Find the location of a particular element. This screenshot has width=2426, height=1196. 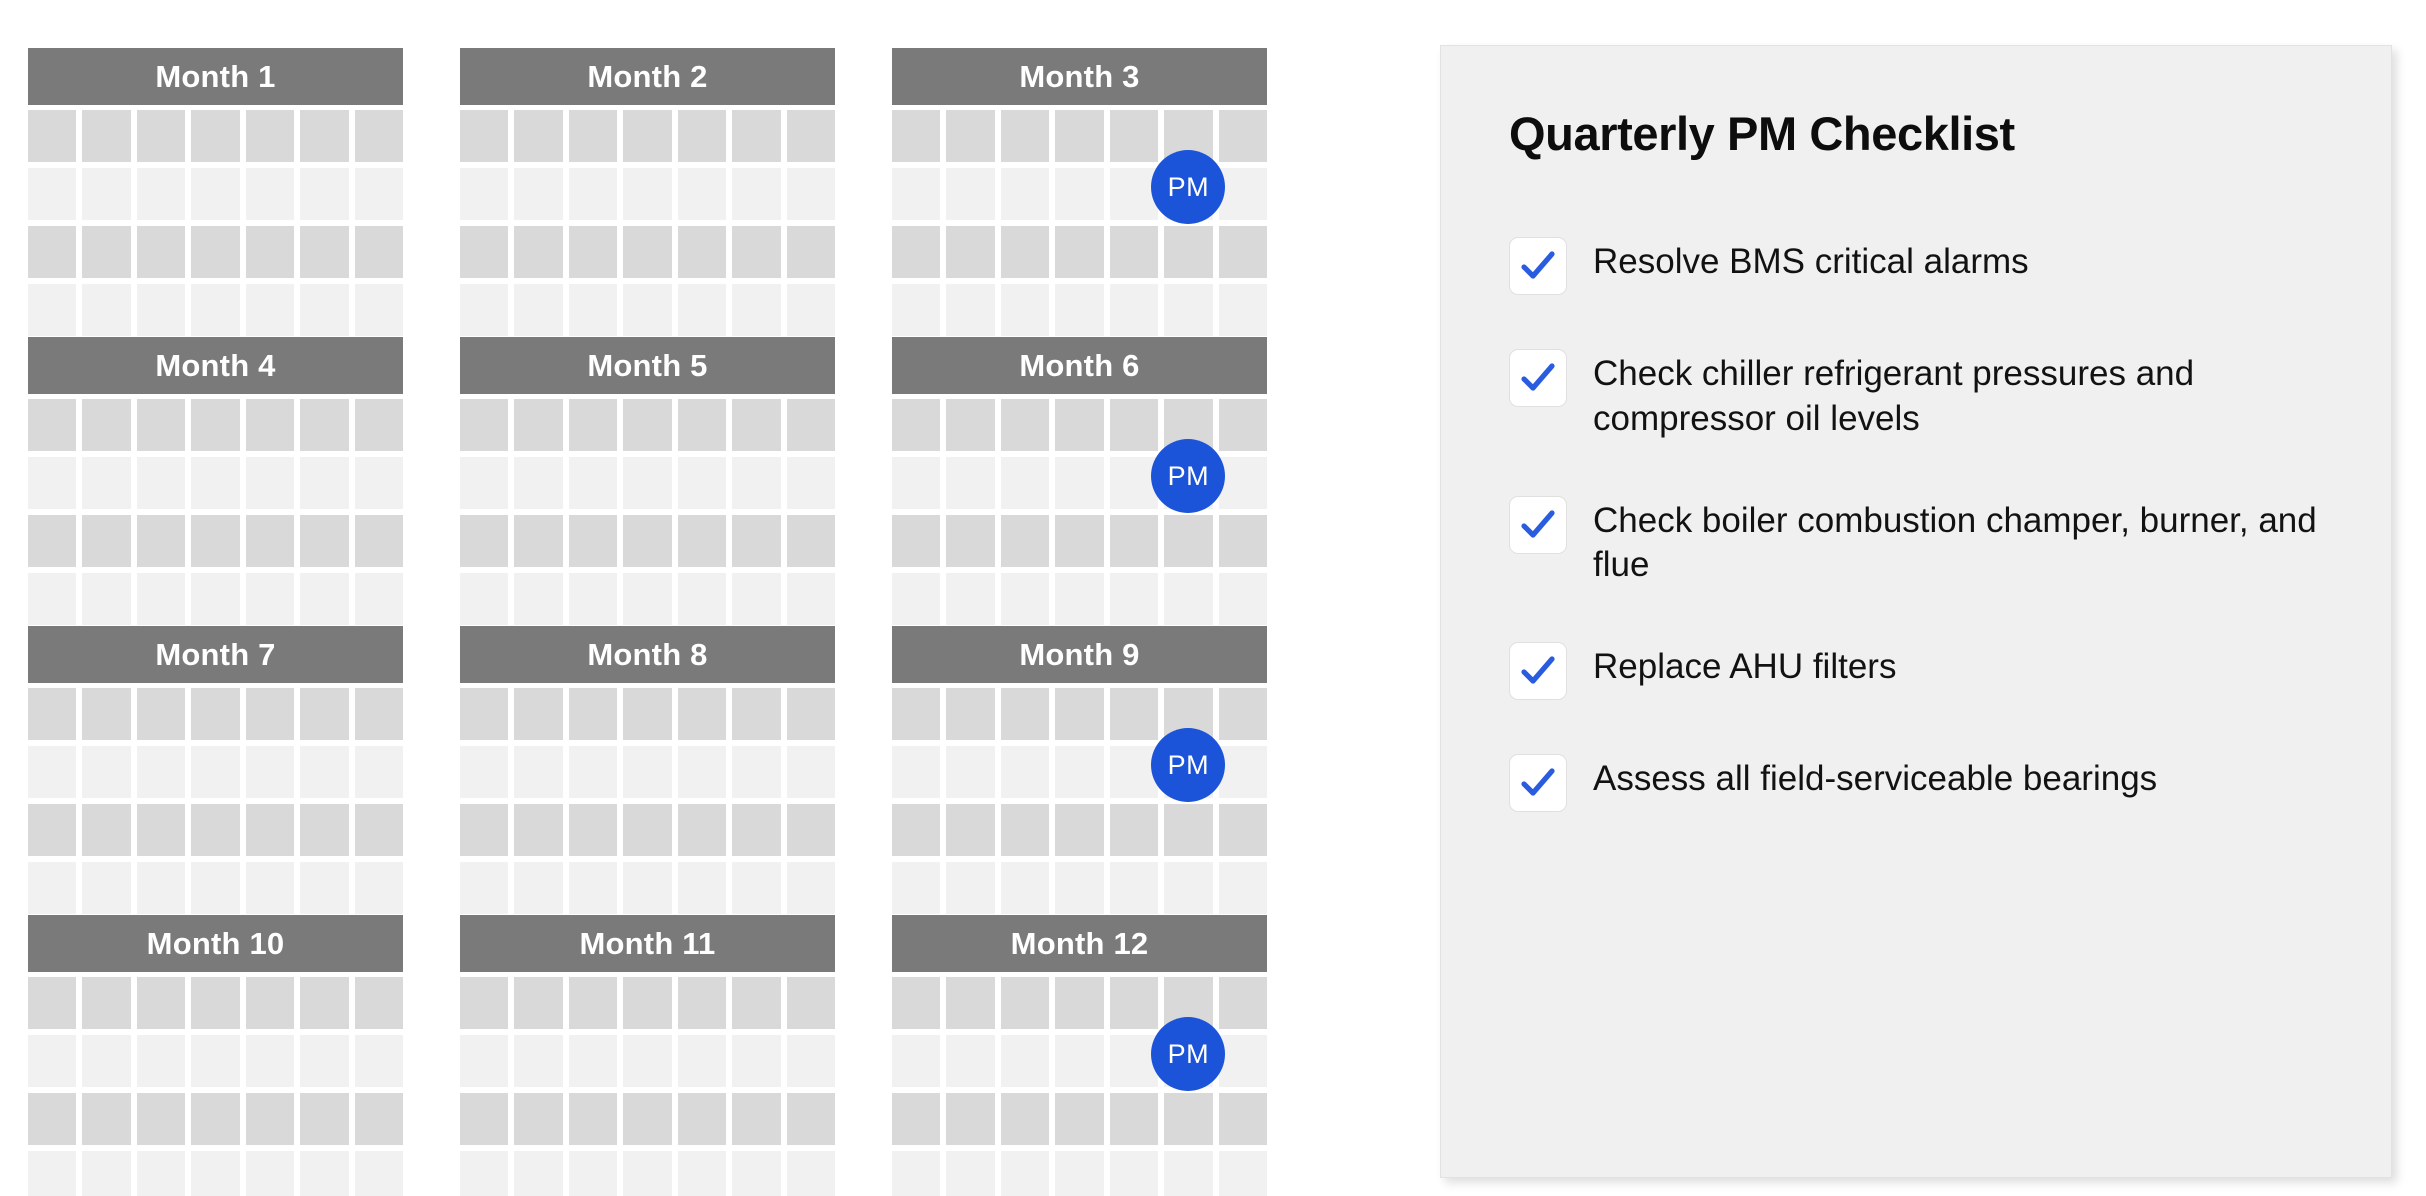

checklist-item: Replace AHU filters is located at coordinates (1916, 670).